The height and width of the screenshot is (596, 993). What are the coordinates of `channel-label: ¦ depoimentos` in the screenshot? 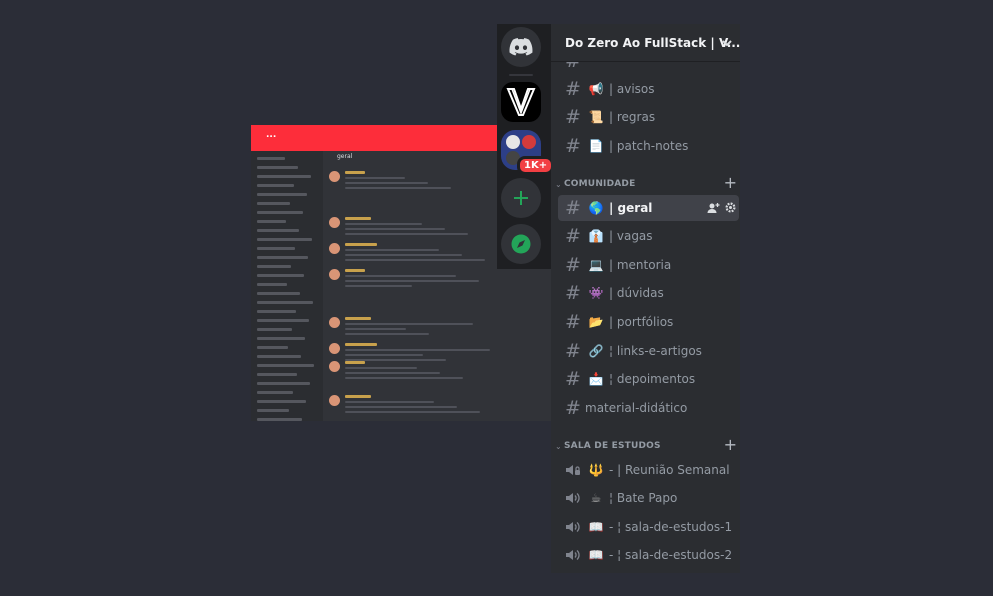 It's located at (652, 379).